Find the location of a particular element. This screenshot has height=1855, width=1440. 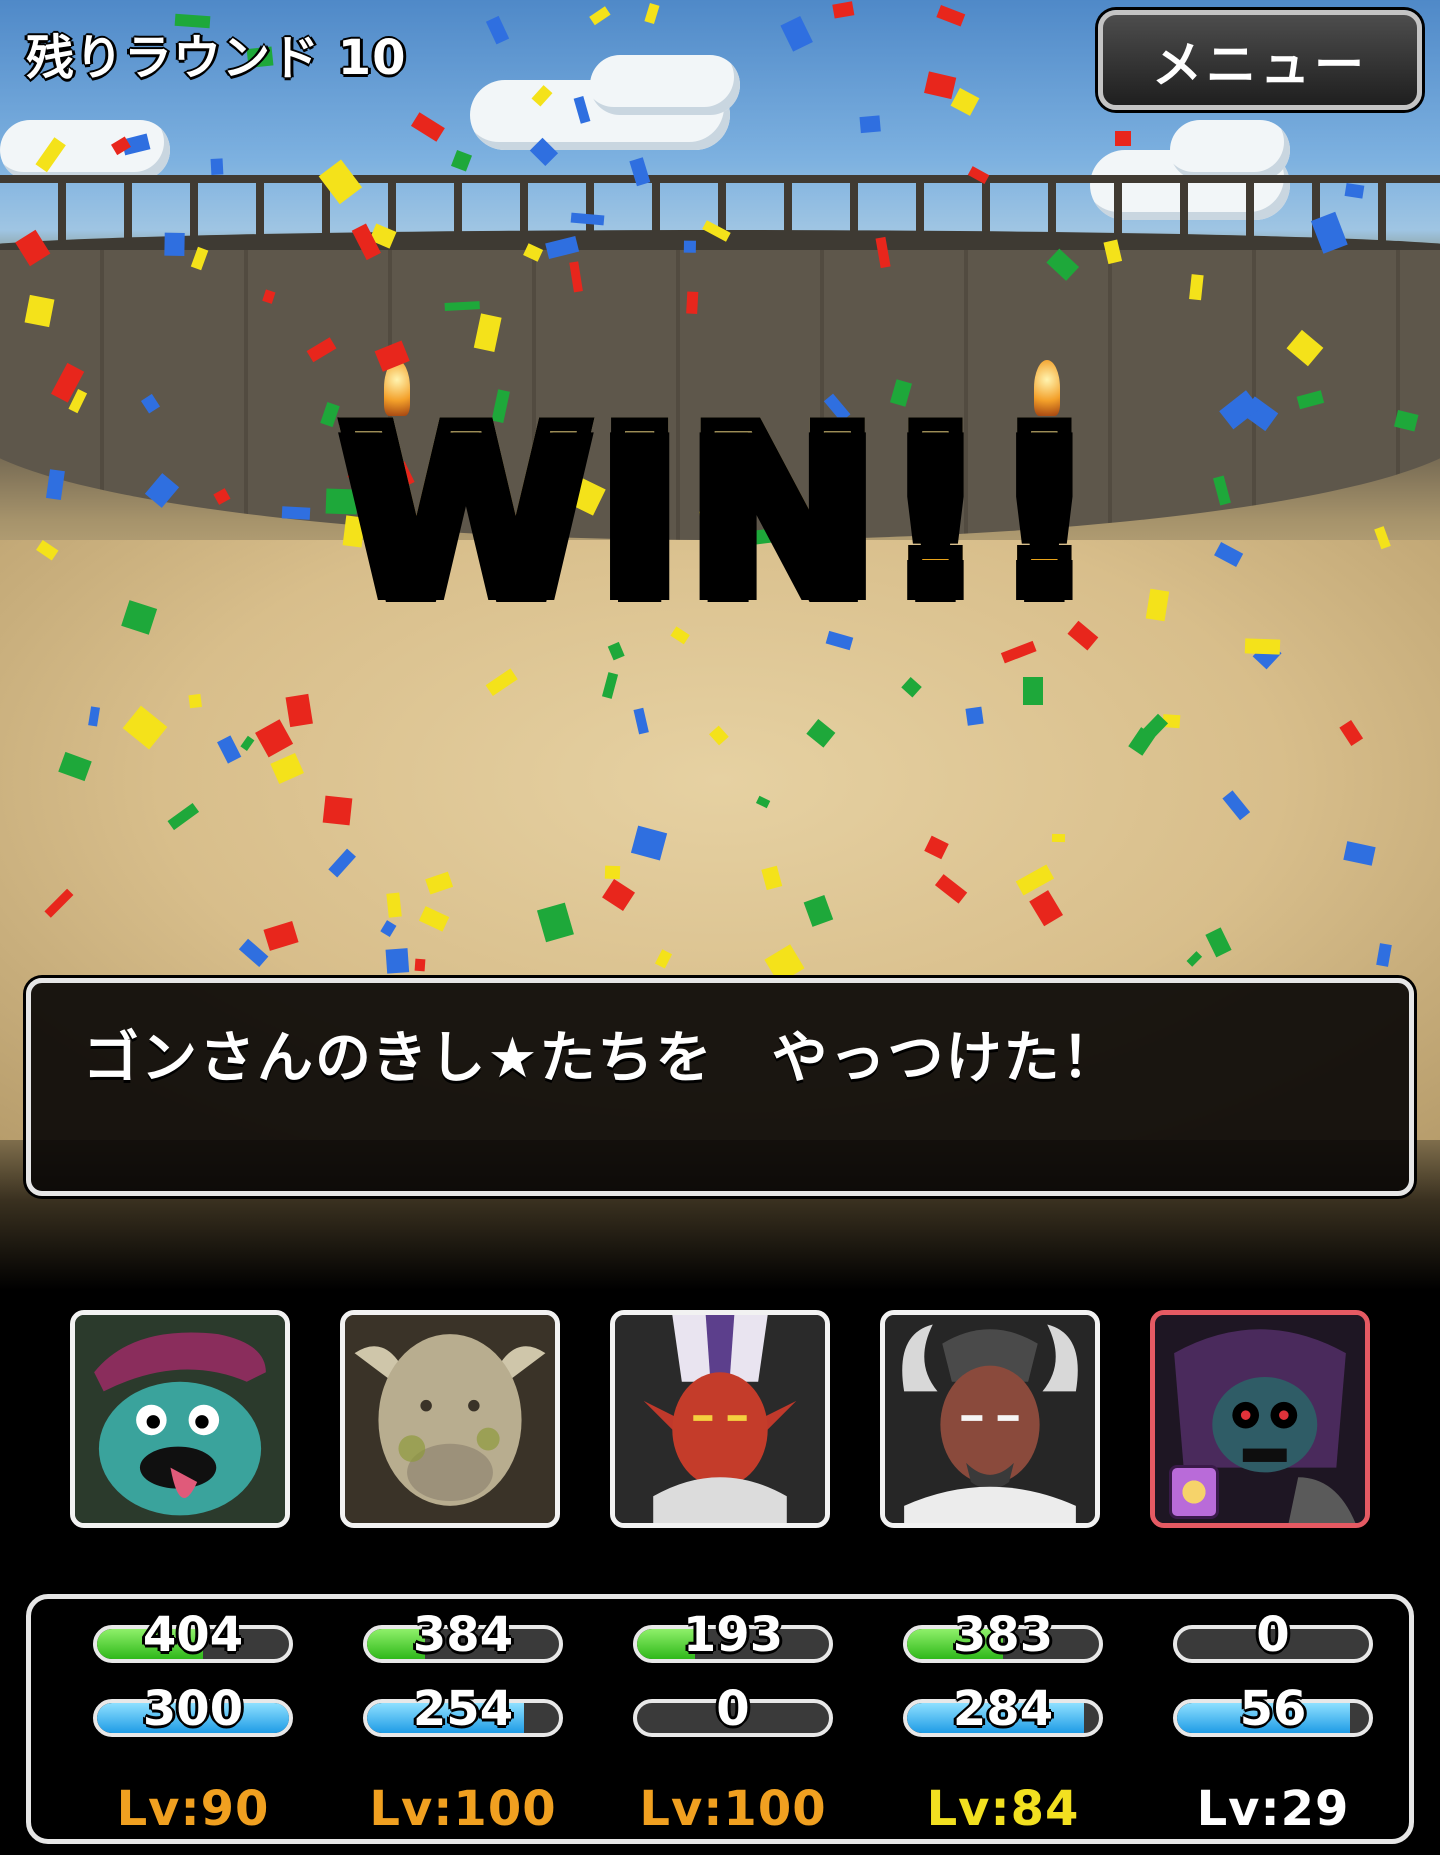

party-stats-3: 193 0 Lv:100 is located at coordinates (725, 1719).